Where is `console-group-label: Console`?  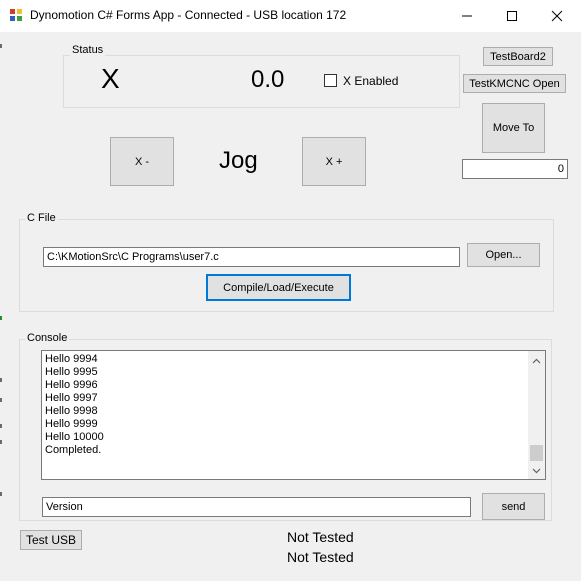
console-group-label: Console is located at coordinates (47, 338).